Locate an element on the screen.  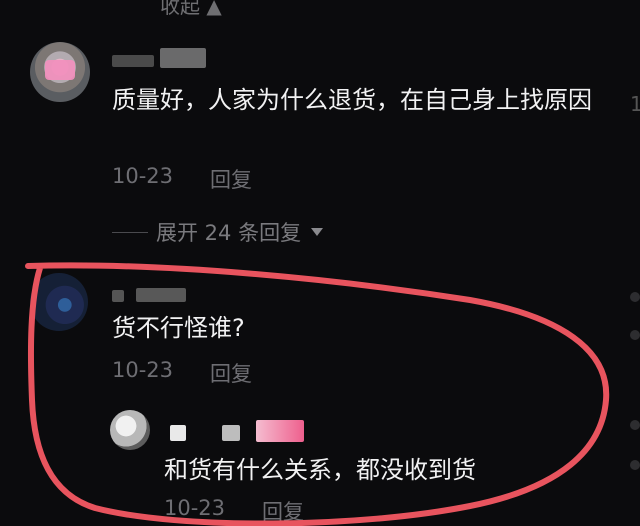
divider-line is located at coordinates (130, 232).